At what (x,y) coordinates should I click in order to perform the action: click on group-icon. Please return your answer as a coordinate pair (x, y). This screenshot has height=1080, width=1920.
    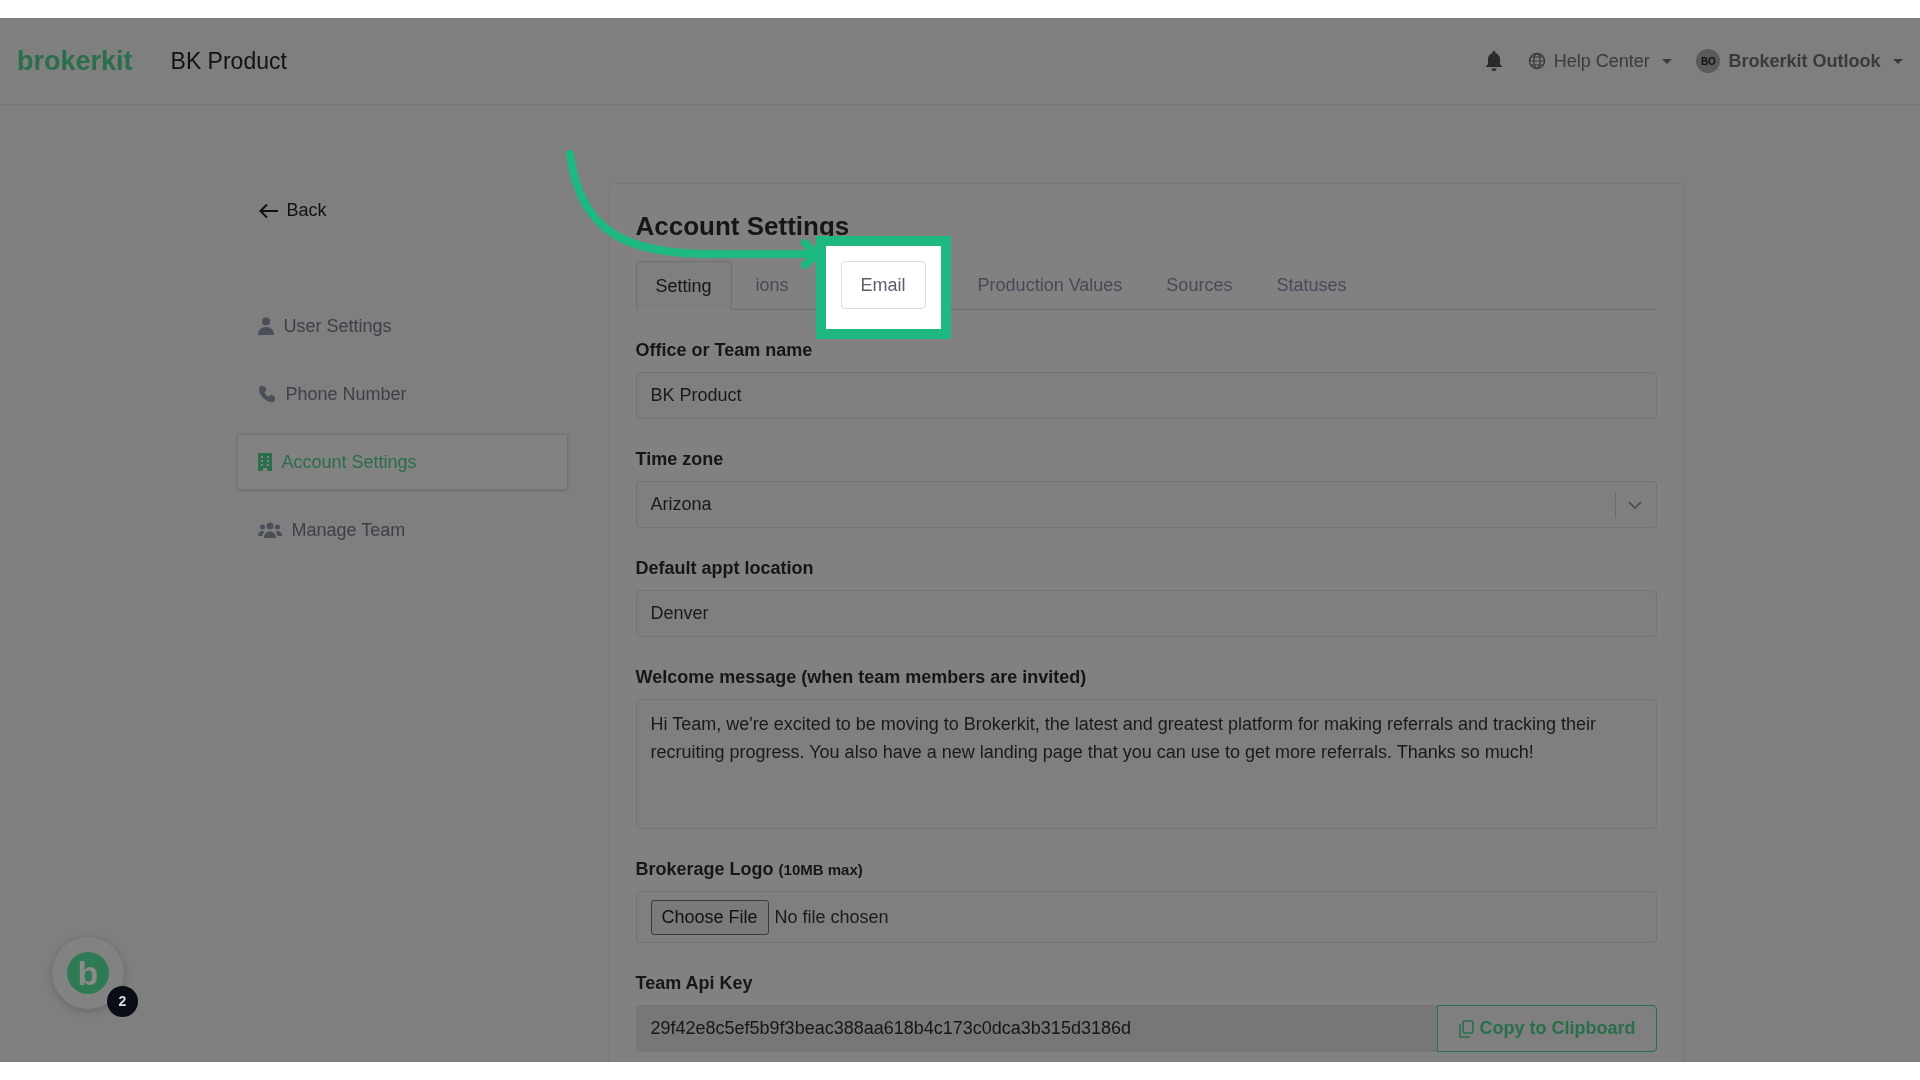
    Looking at the image, I should click on (269, 530).